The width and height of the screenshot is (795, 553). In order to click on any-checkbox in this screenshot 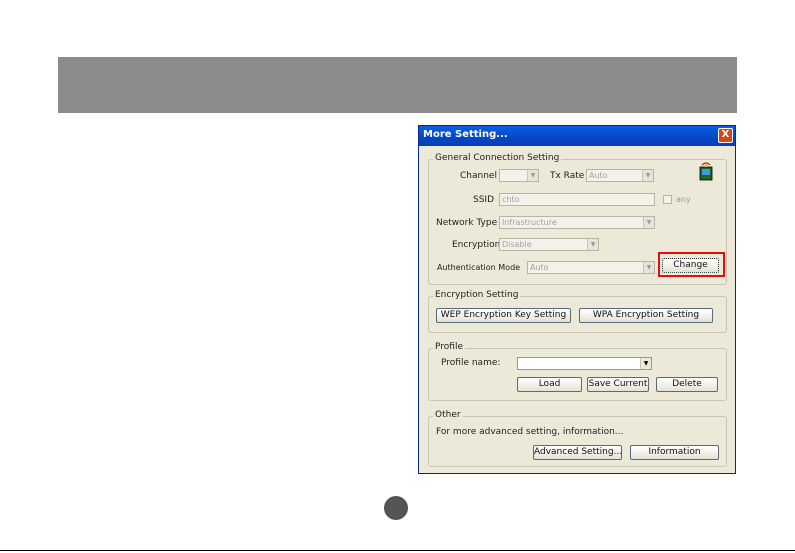, I will do `click(667, 199)`.